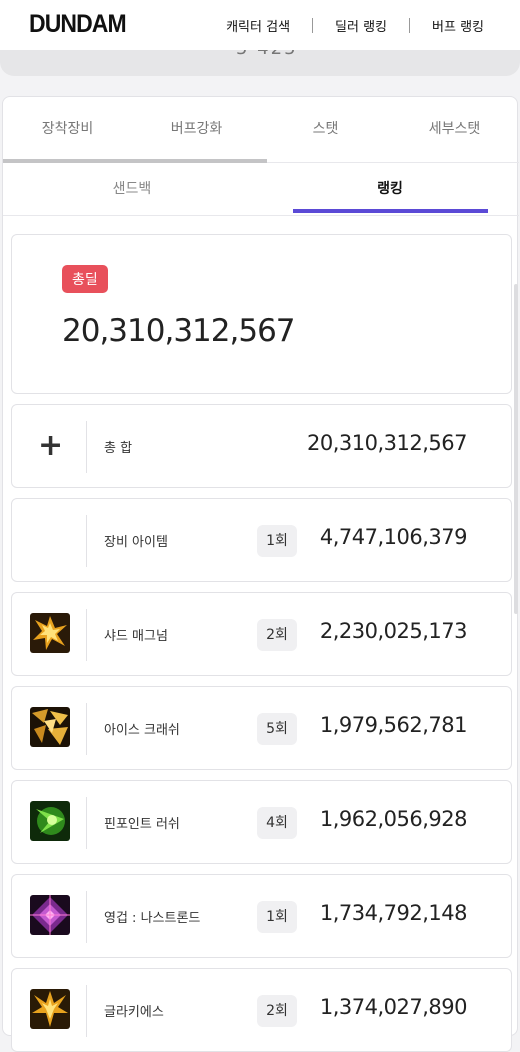 This screenshot has height=1052, width=520. What do you see at coordinates (387, 443) in the screenshot?
I see `row-damage-value: 20,310,312,567` at bounding box center [387, 443].